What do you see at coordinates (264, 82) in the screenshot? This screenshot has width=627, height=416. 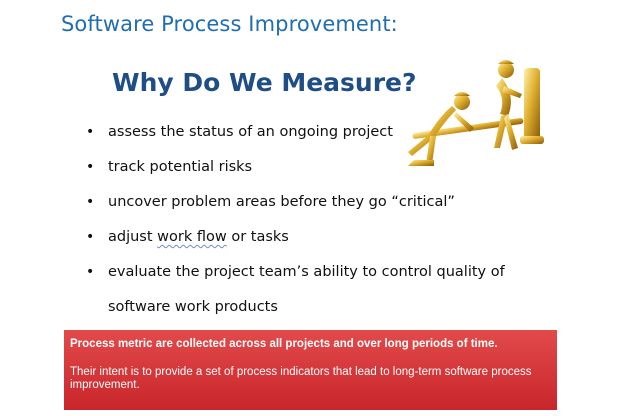 I see `slide-title: Why Do We Measure?` at bounding box center [264, 82].